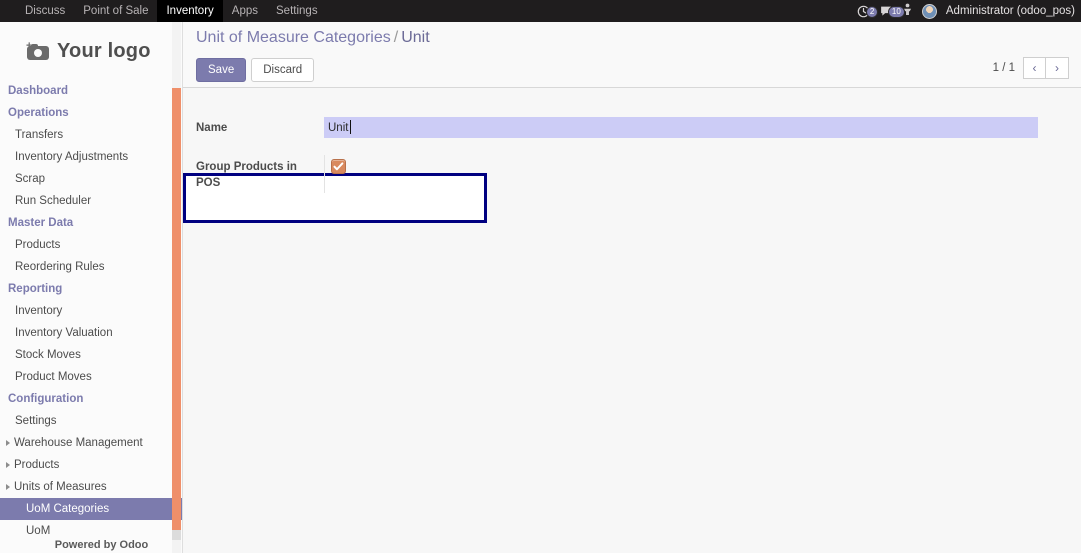 The height and width of the screenshot is (553, 1081). Describe the element at coordinates (176, 535) in the screenshot. I see `sidebar-scrollbar-button` at that location.